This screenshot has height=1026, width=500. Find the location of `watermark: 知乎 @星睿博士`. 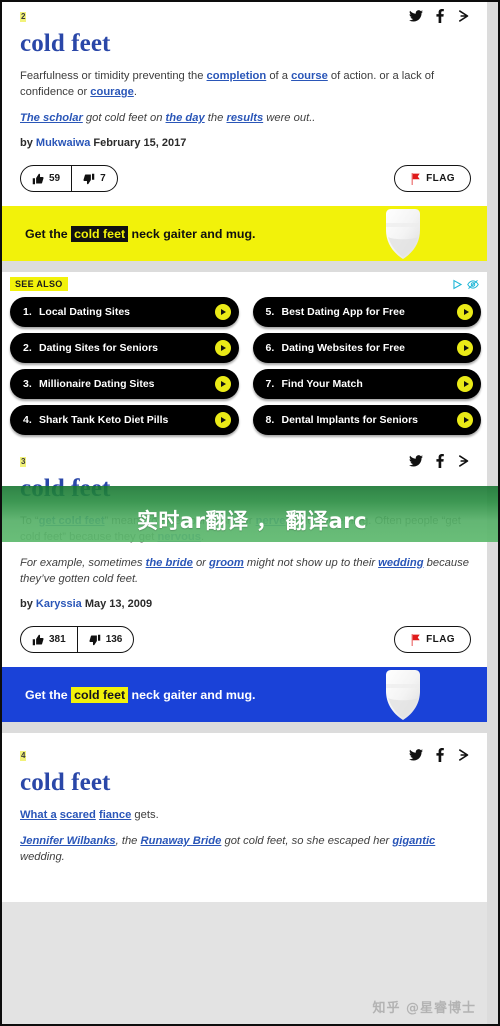

watermark: 知乎 @星睿博士 is located at coordinates (424, 1008).